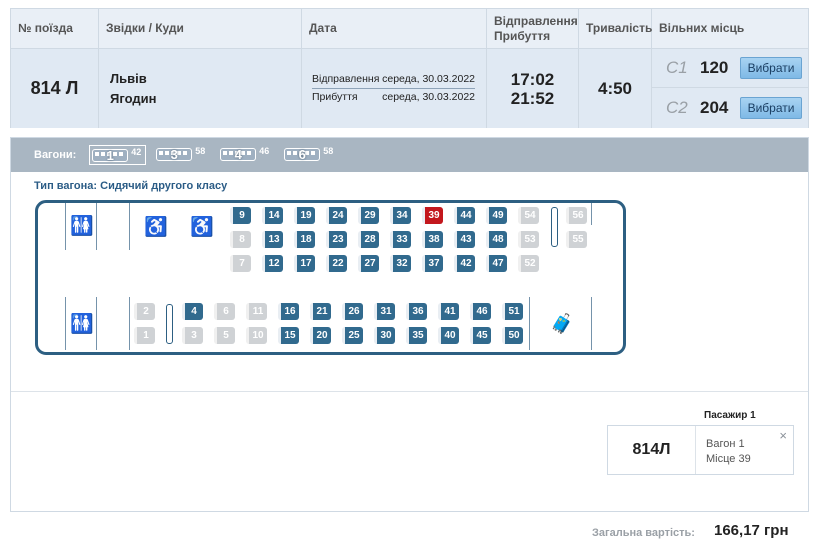 This screenshot has height=542, width=818. Describe the element at coordinates (496, 239) in the screenshot. I see `seat-48: 48` at that location.